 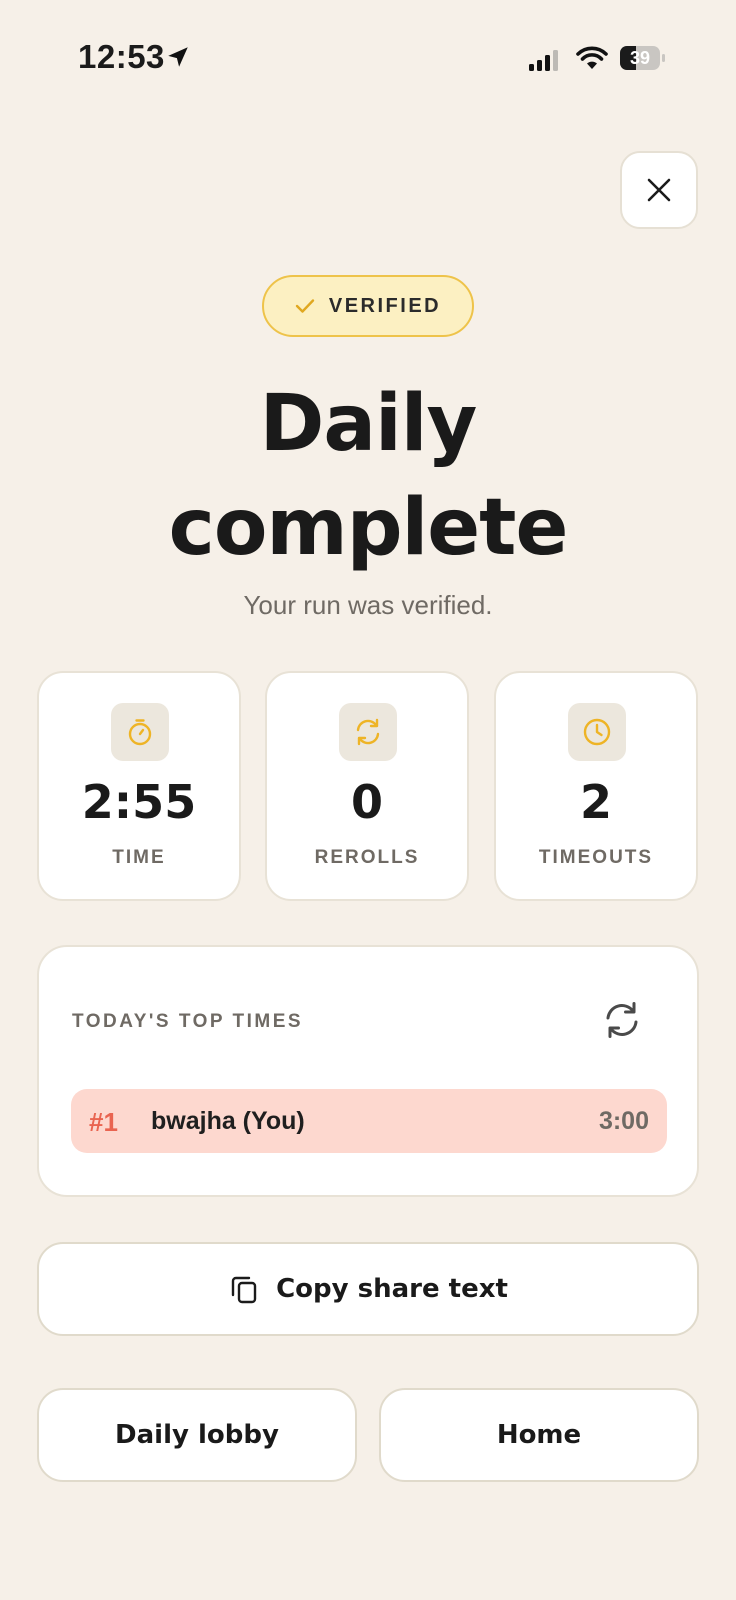 I want to click on close-button, so click(x=659, y=190).